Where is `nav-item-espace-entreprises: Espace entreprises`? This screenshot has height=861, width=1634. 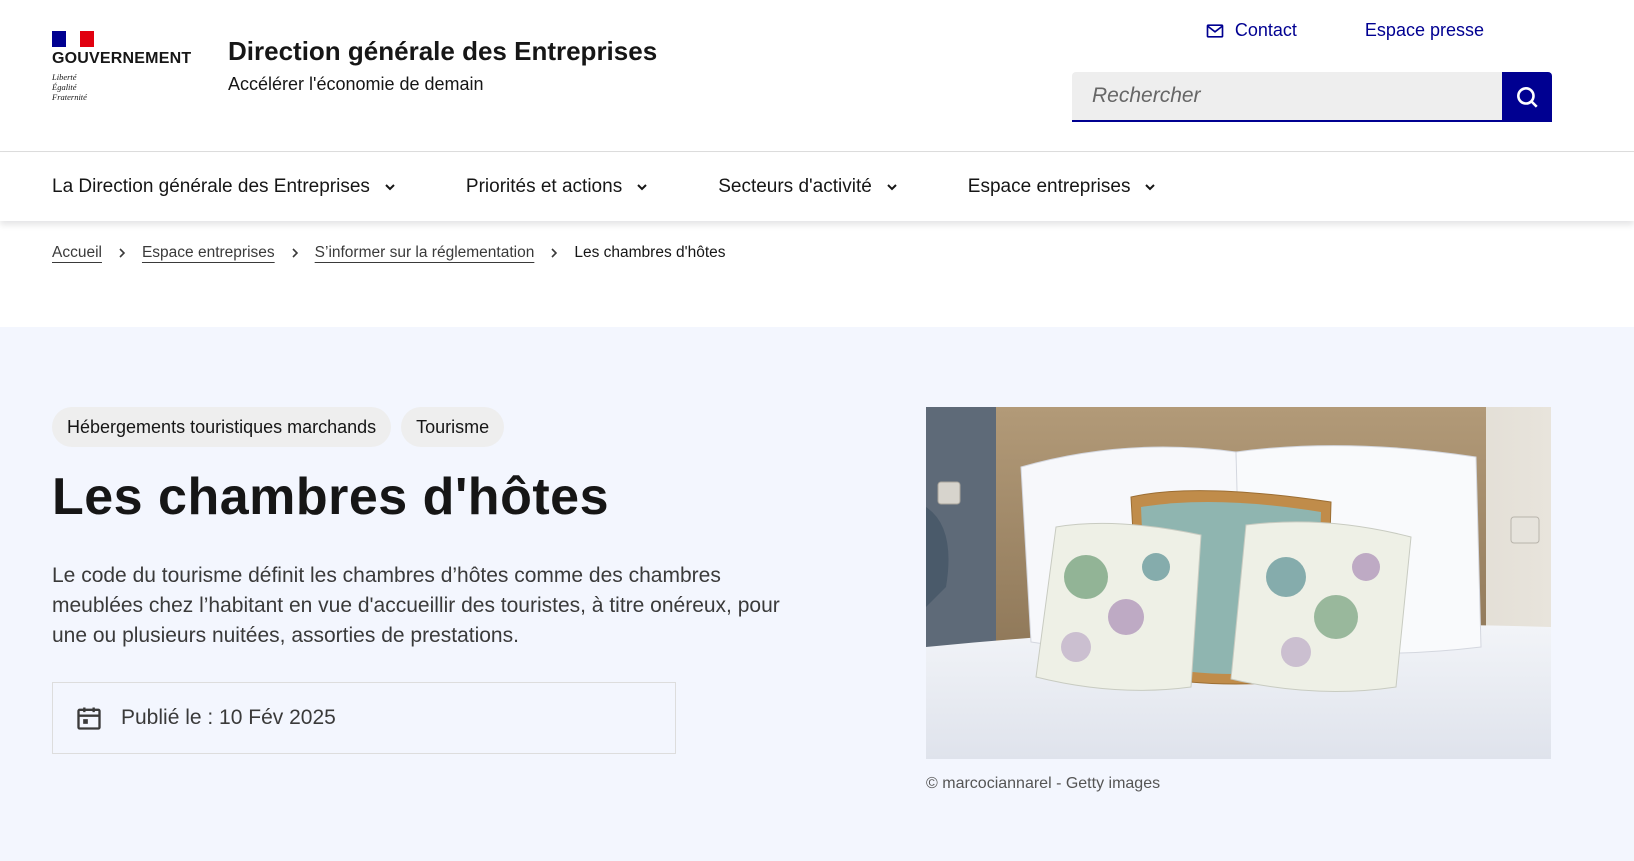 nav-item-espace-entreprises: Espace entreprises is located at coordinates (1063, 187).